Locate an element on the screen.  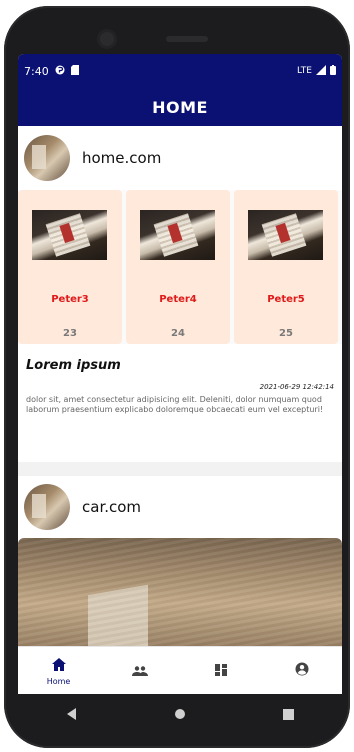
nav-home-label: Home is located at coordinates (58, 681).